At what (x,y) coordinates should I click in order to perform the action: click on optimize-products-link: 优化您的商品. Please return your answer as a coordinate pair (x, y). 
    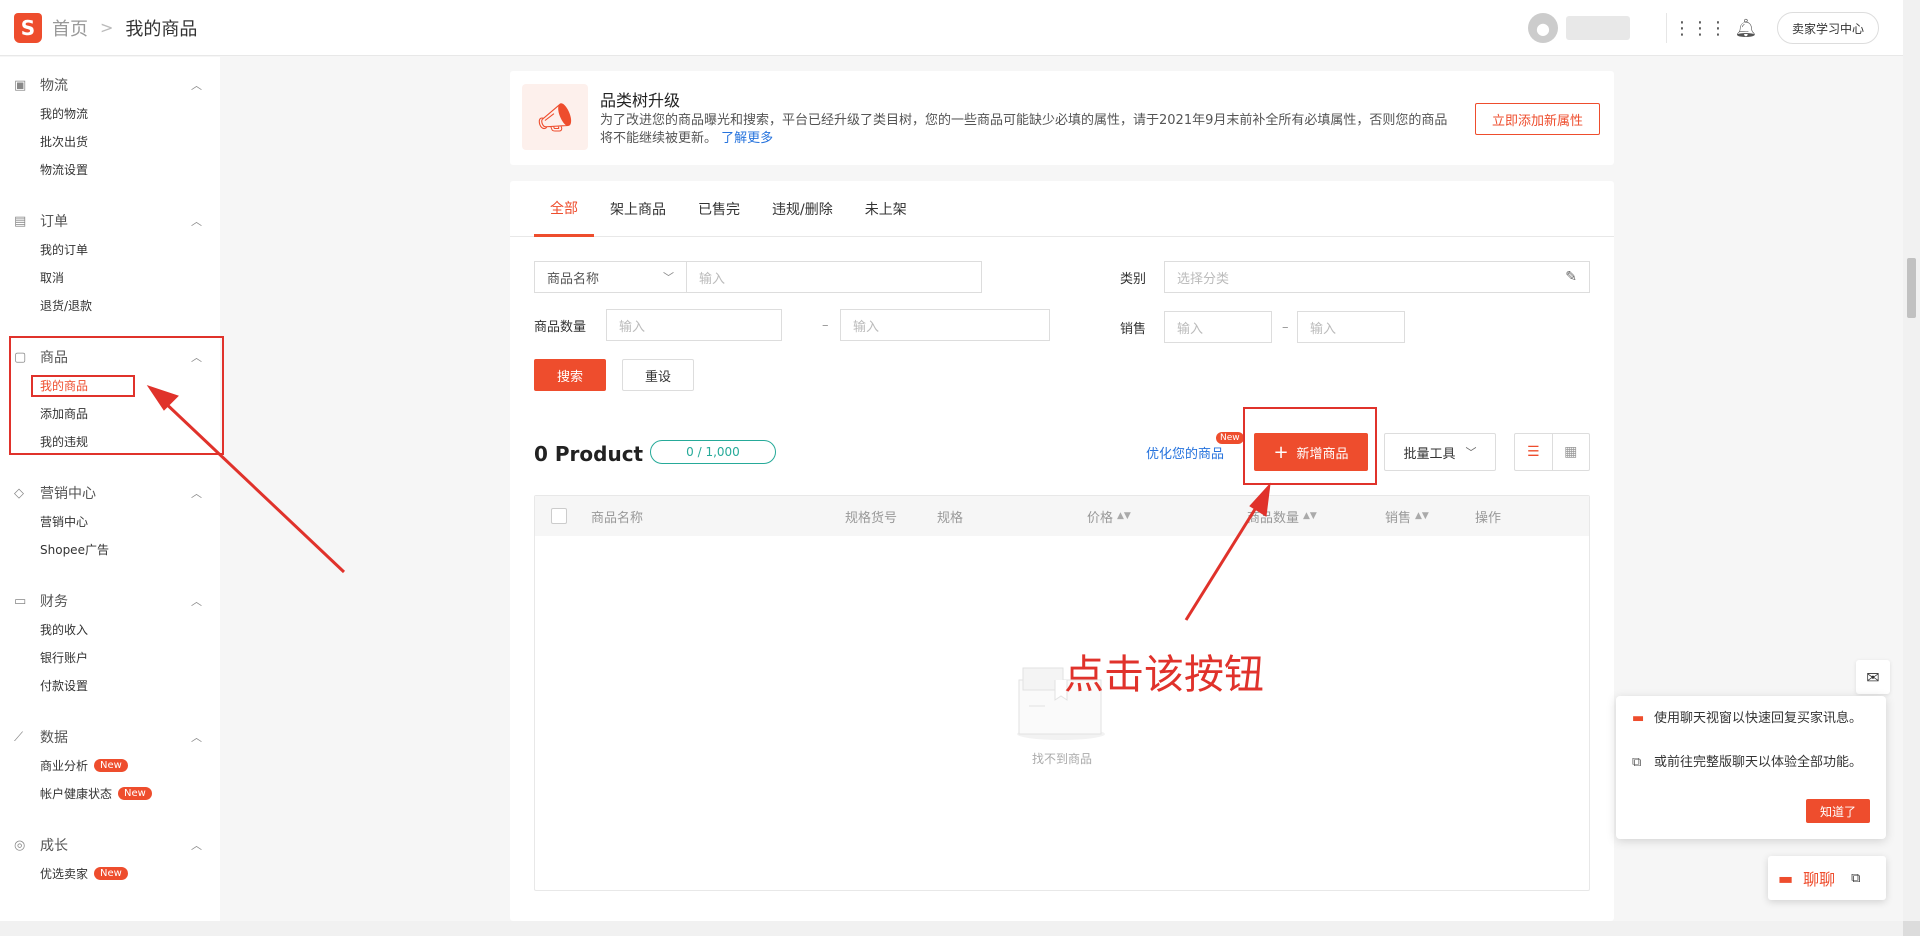
    Looking at the image, I should click on (1185, 452).